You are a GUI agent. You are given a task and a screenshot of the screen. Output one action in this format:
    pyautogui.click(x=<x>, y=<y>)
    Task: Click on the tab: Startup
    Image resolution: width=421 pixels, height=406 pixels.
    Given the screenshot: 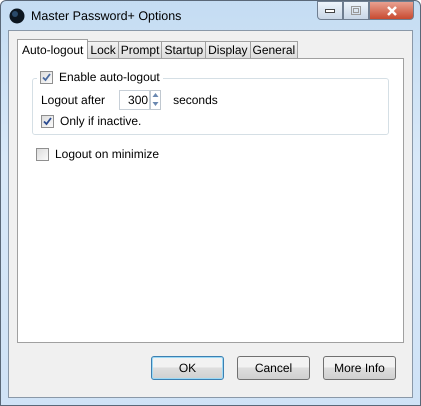 What is the action you would take?
    pyautogui.click(x=183, y=49)
    